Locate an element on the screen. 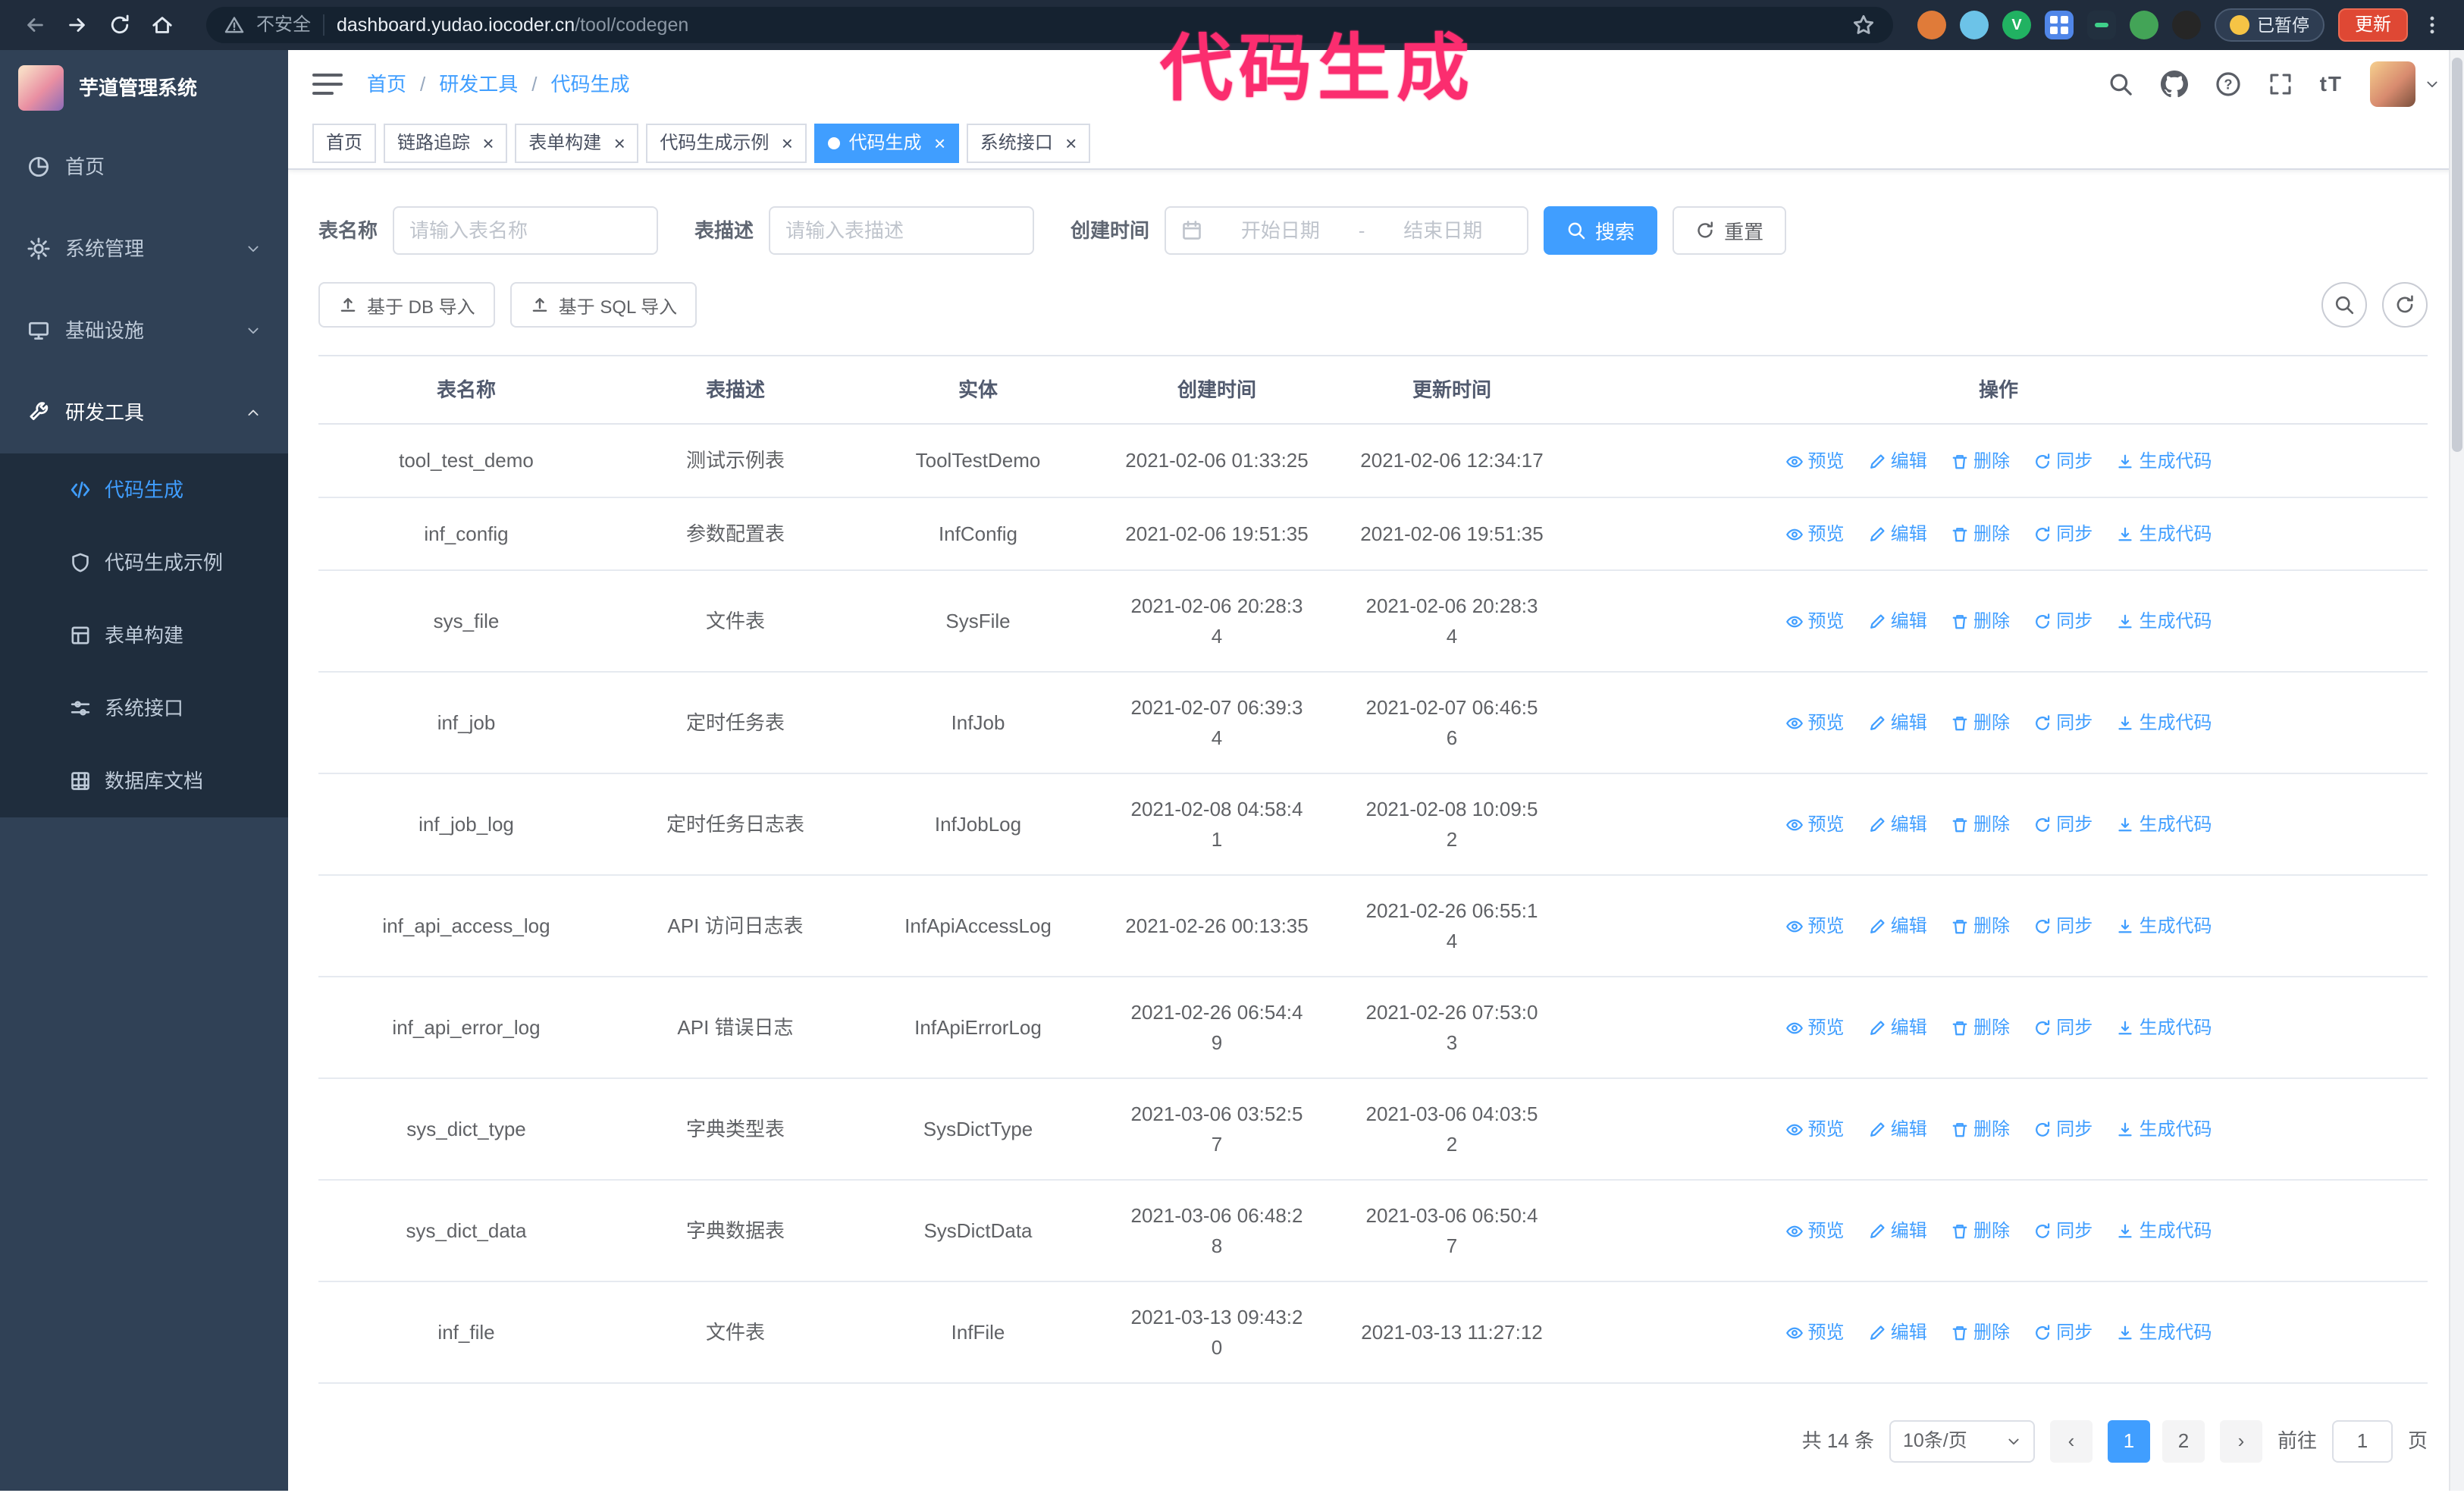 The height and width of the screenshot is (1493, 2464). github-icon is located at coordinates (2174, 84).